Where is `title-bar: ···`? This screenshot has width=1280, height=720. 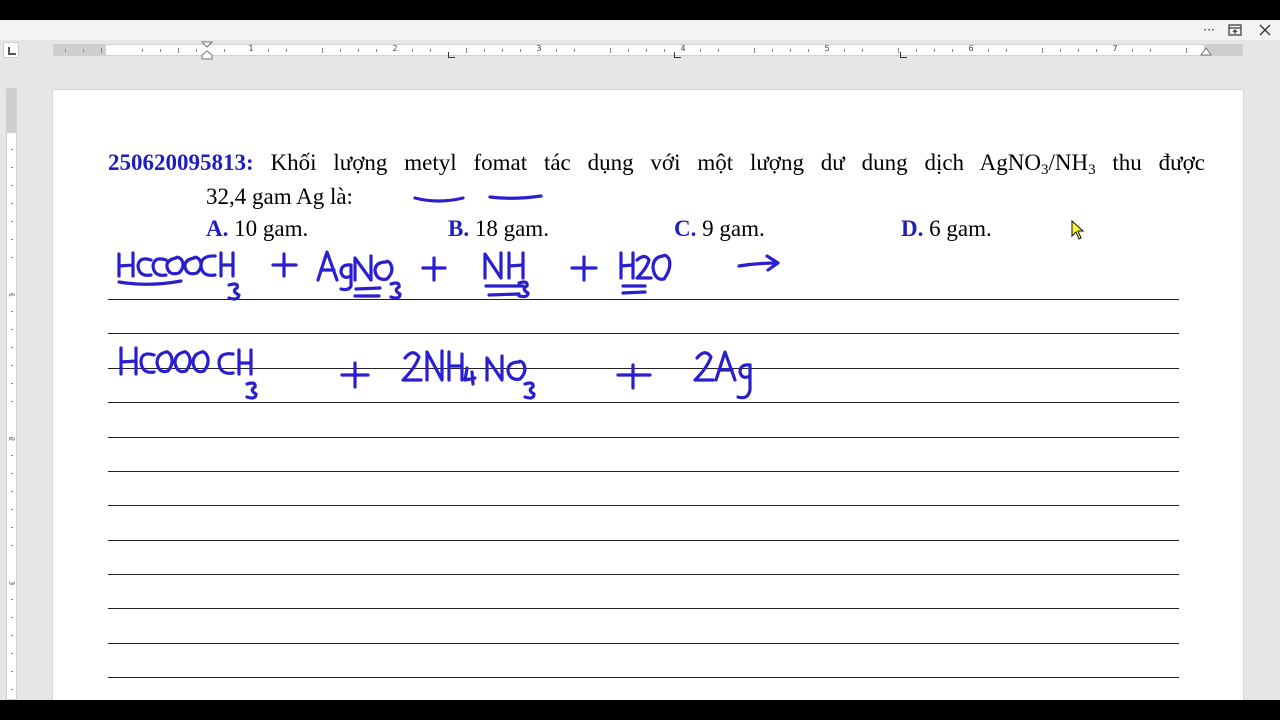
title-bar: ··· is located at coordinates (640, 30).